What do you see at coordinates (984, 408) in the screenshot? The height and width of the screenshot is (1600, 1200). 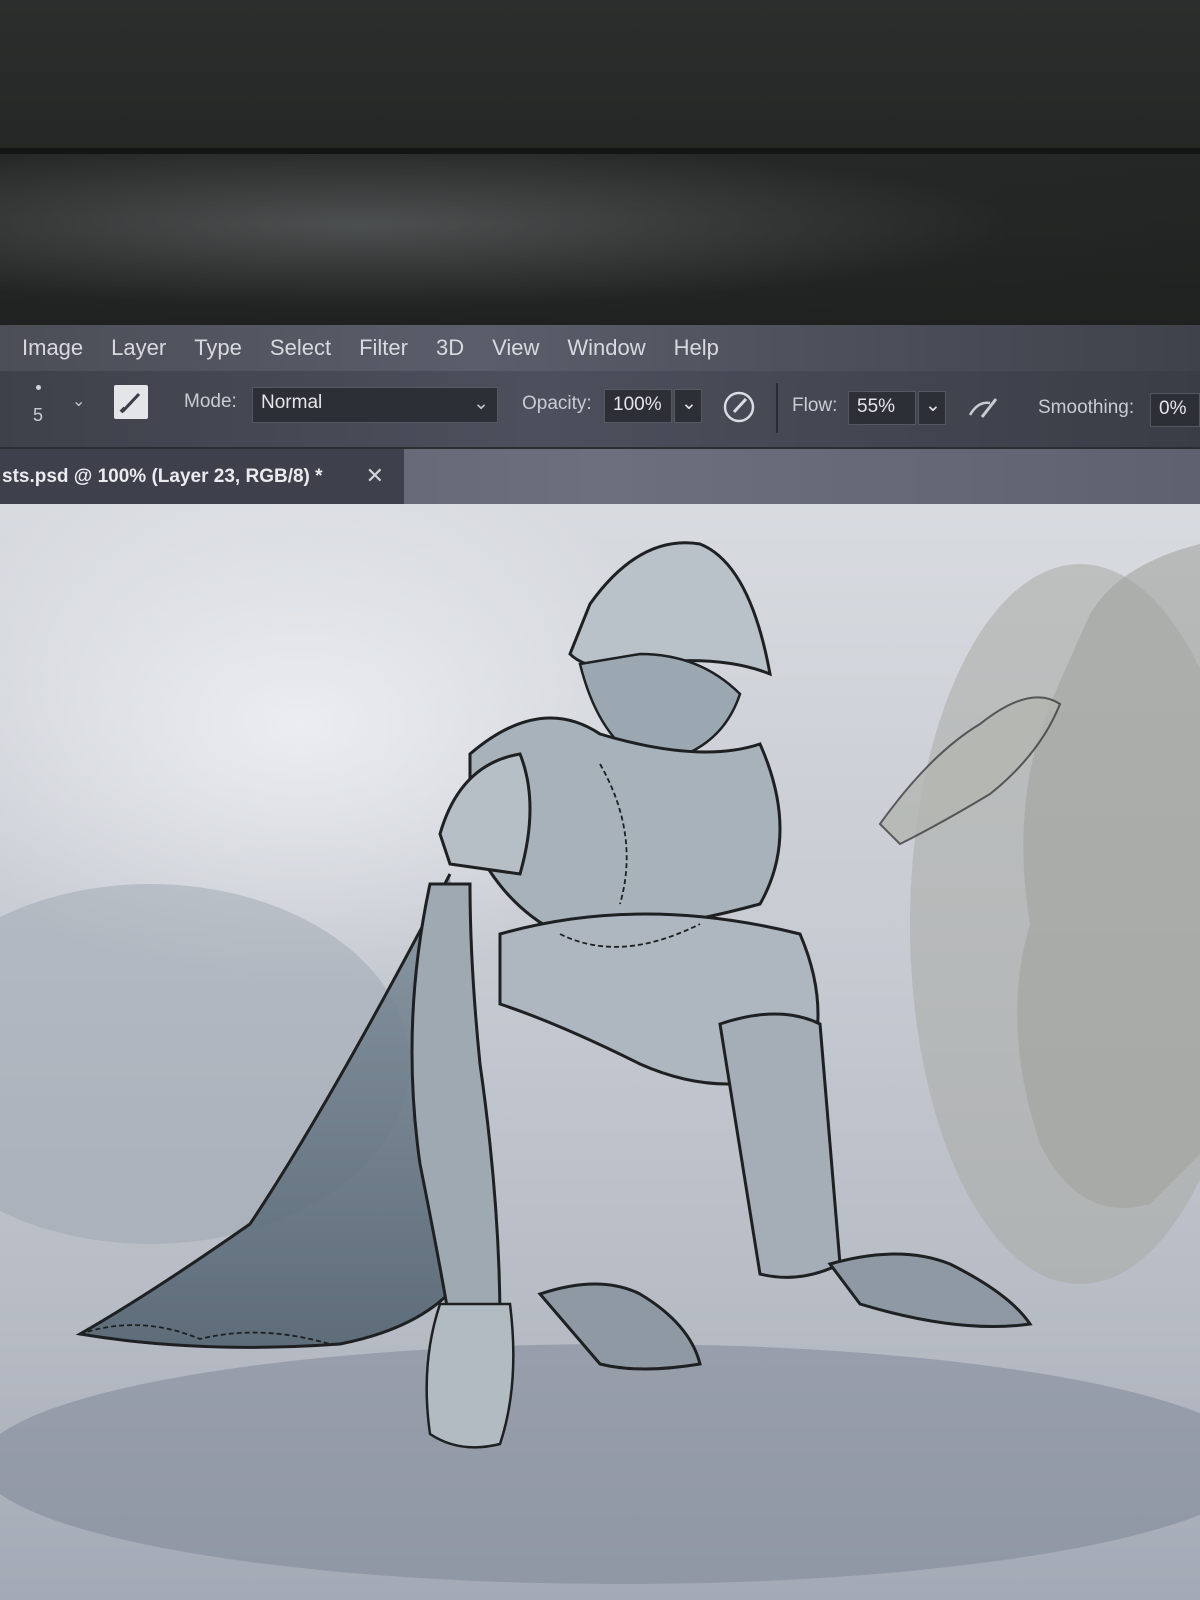 I see `airbrush-icon` at bounding box center [984, 408].